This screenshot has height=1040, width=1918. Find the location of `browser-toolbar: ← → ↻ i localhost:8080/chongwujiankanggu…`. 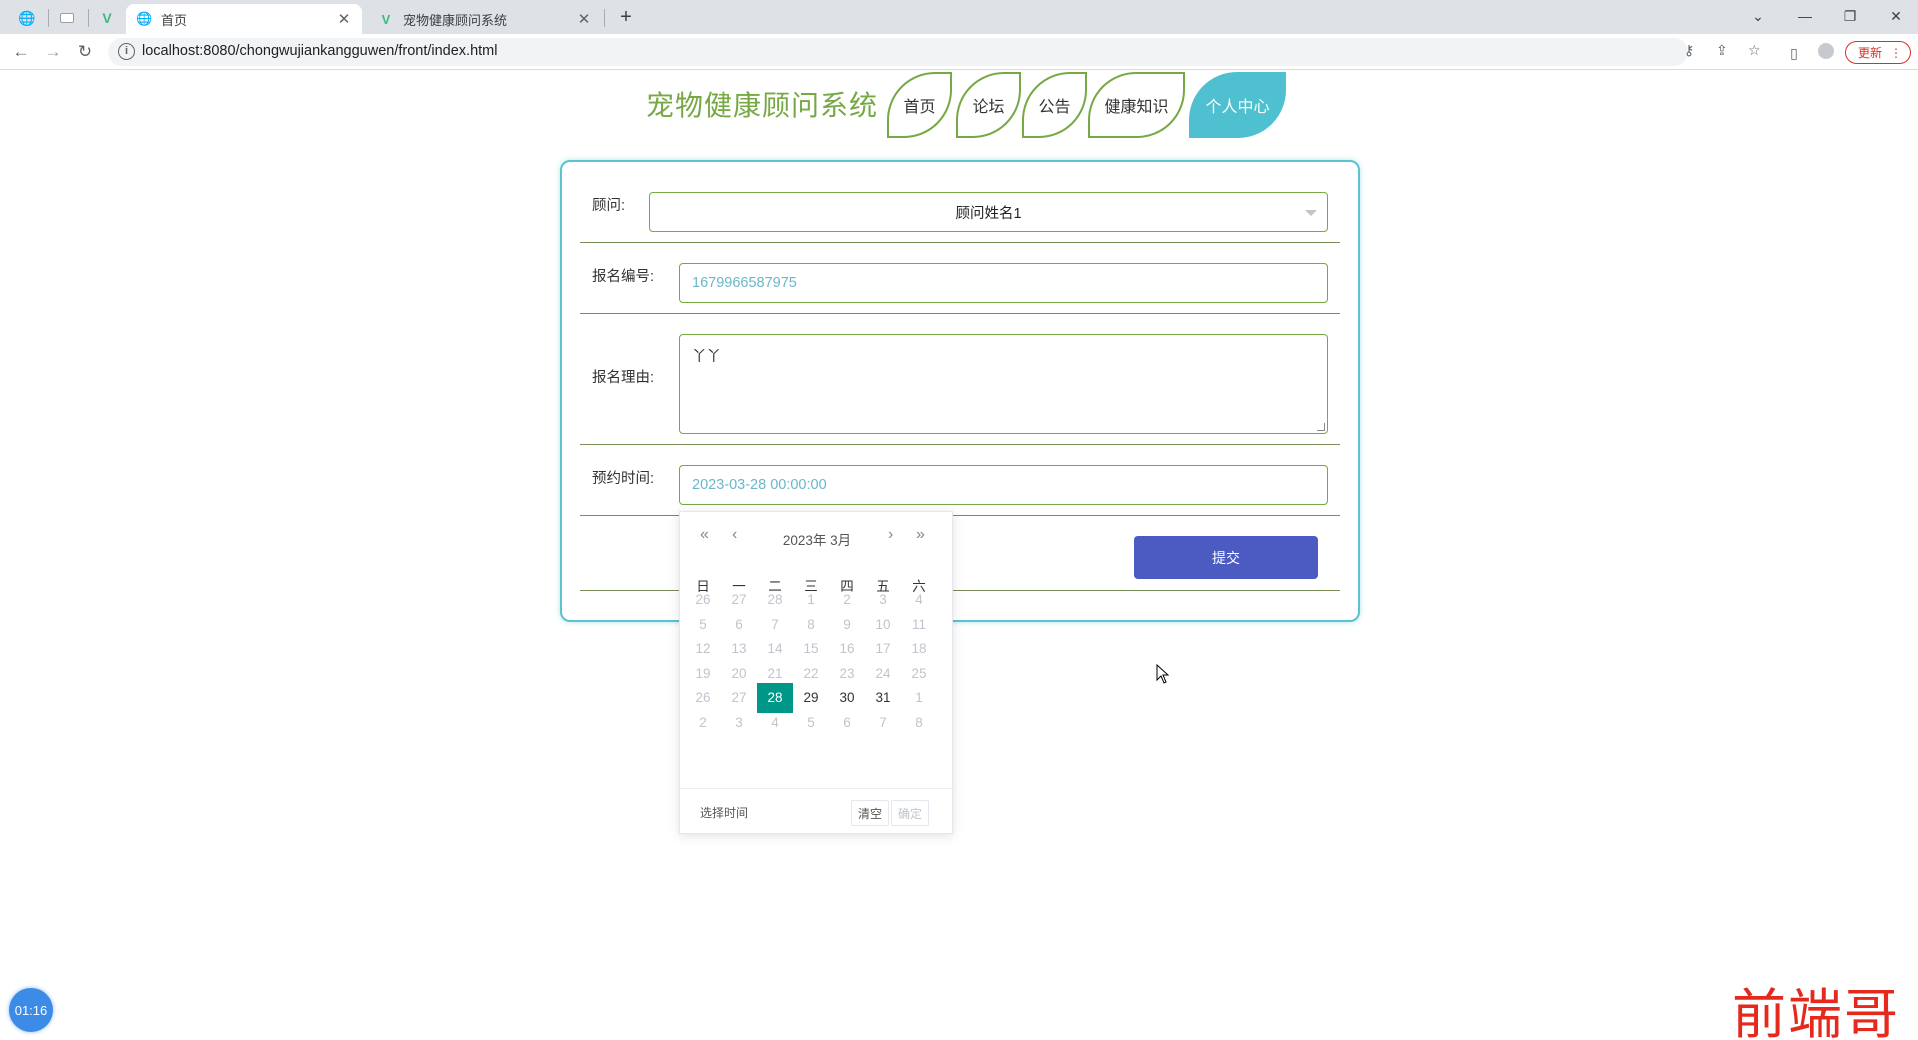

browser-toolbar: ← → ↻ i localhost:8080/chongwujiankanggu… is located at coordinates (959, 52).